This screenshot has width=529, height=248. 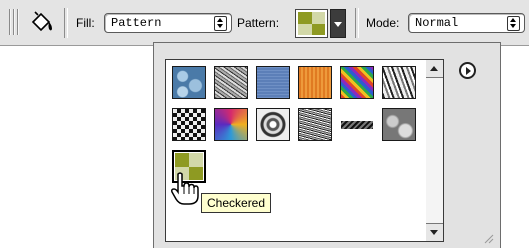 What do you see at coordinates (338, 23) in the screenshot?
I see `pattern-dropdown-button` at bounding box center [338, 23].